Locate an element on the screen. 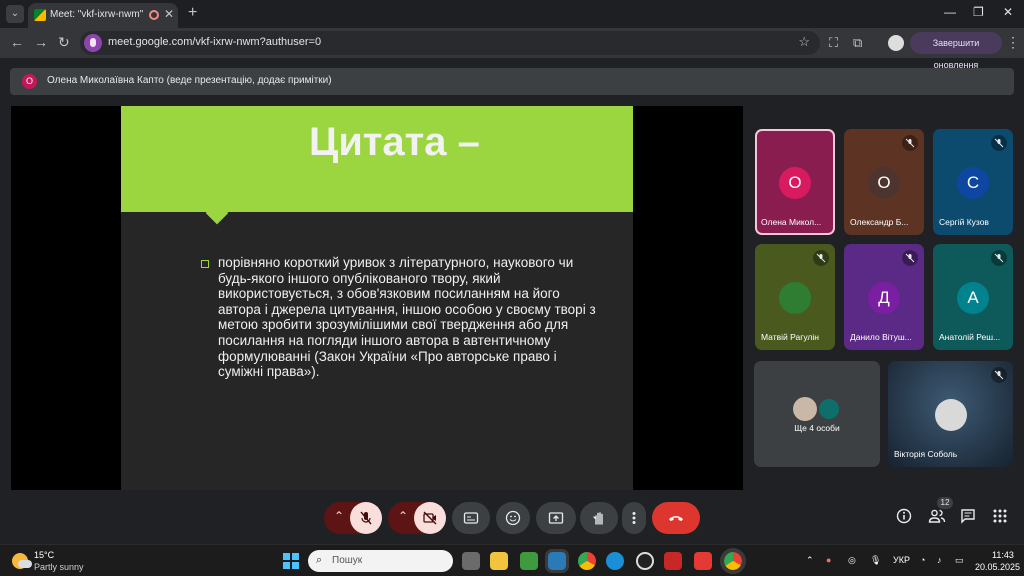  restore-window-icon: ❐ is located at coordinates (978, 12).